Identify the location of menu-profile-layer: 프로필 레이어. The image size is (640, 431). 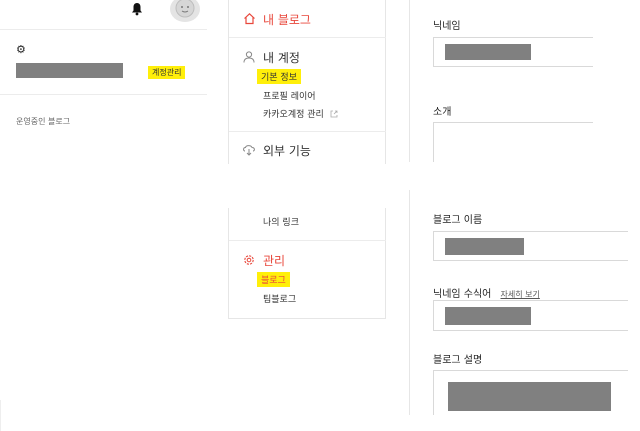
(289, 95).